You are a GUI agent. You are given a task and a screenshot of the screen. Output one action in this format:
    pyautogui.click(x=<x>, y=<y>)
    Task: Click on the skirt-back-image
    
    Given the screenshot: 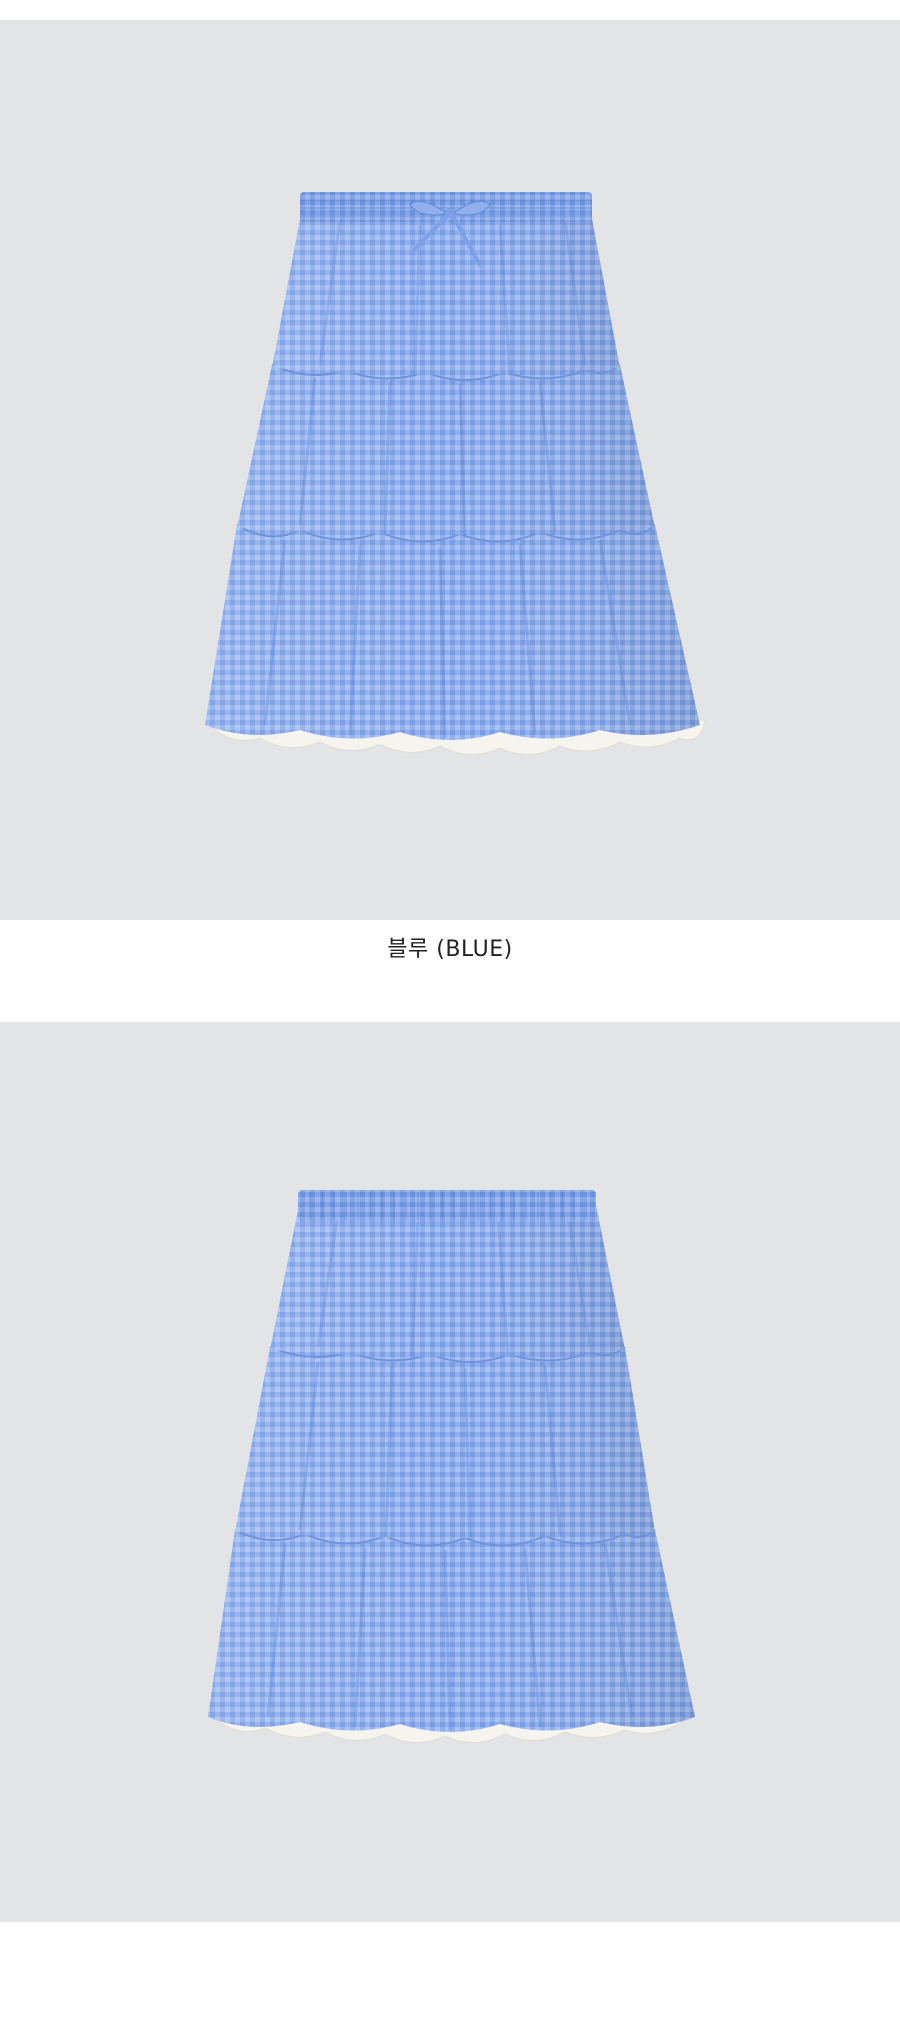 What is the action you would take?
    pyautogui.click(x=451, y=1467)
    